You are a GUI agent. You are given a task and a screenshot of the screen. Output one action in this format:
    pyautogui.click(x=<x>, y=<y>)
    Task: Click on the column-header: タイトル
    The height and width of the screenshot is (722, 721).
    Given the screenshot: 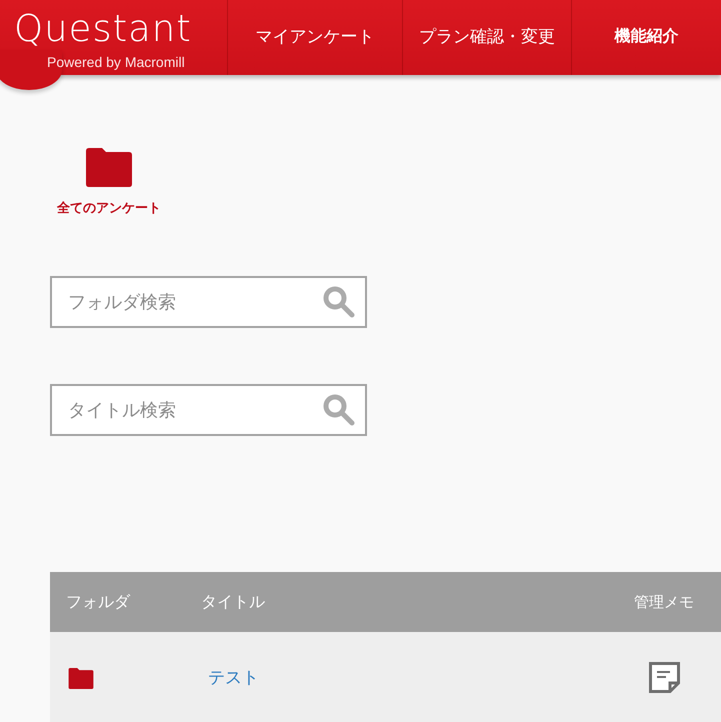 What is the action you would take?
    pyautogui.click(x=233, y=602)
    